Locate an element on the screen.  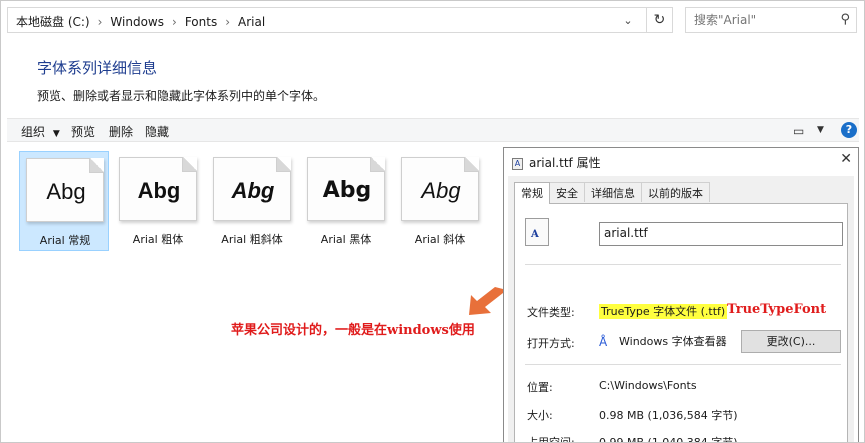
dialog-title: Aarial.ttf 属性 is located at coordinates (556, 162).